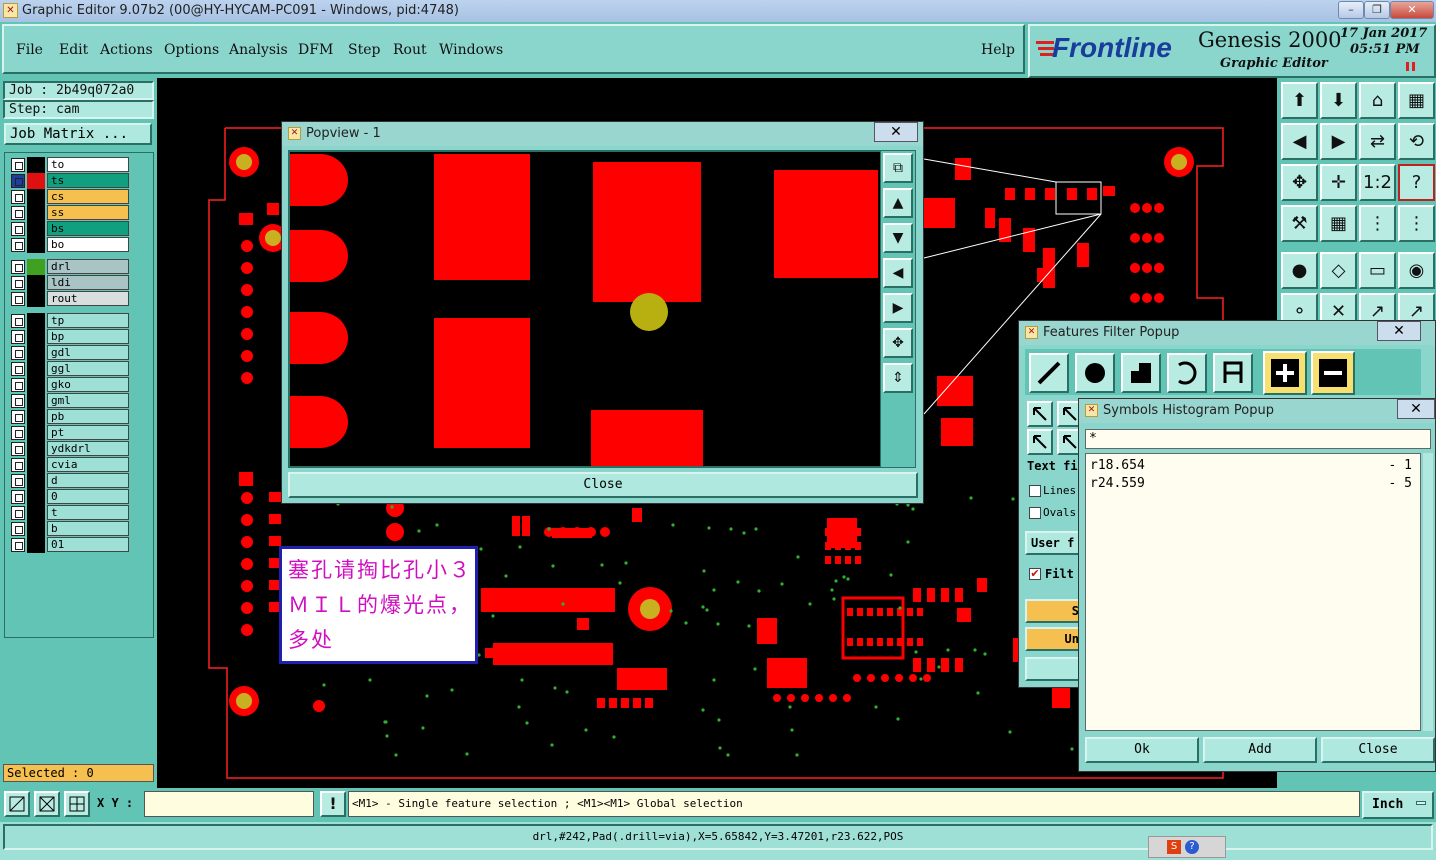  Describe the element at coordinates (1398, 805) in the screenshot. I see `units-selector: Inch` at that location.